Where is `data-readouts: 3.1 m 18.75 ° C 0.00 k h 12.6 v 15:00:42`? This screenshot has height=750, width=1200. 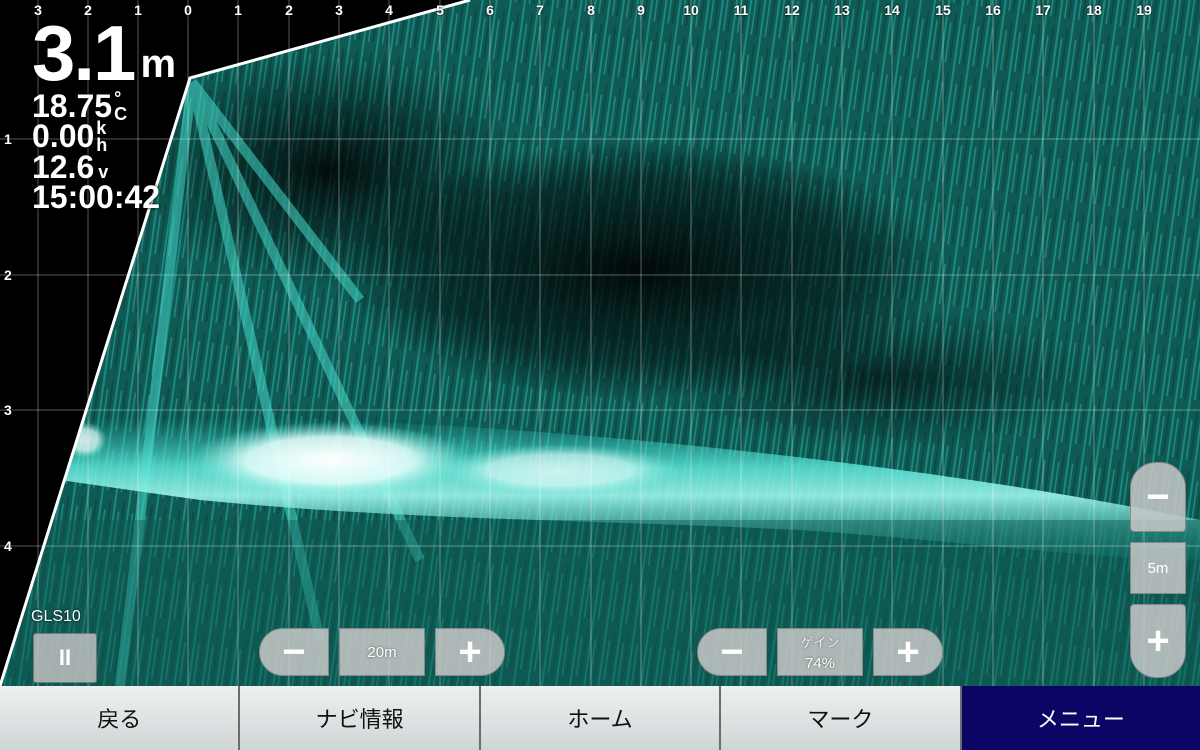 data-readouts: 3.1 m 18.75 ° C 0.00 k h 12.6 v 15:00:42 is located at coordinates (104, 113).